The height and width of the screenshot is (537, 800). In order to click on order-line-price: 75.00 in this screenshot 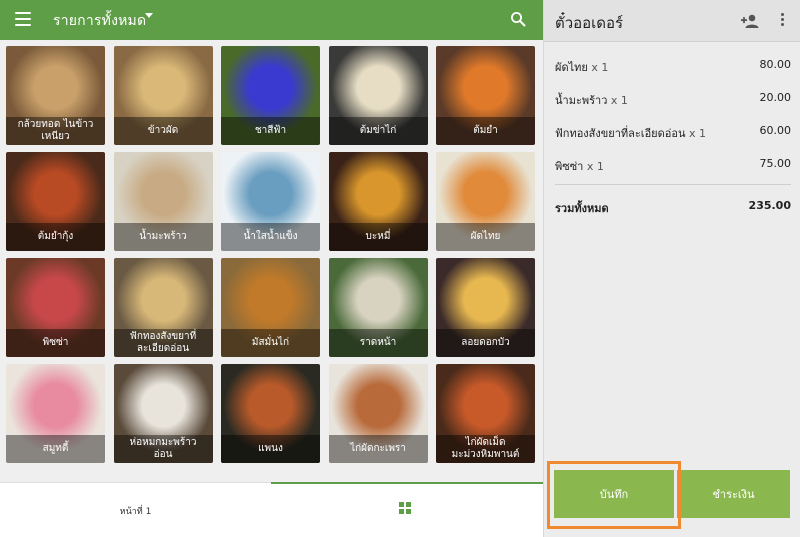, I will do `click(775, 163)`.